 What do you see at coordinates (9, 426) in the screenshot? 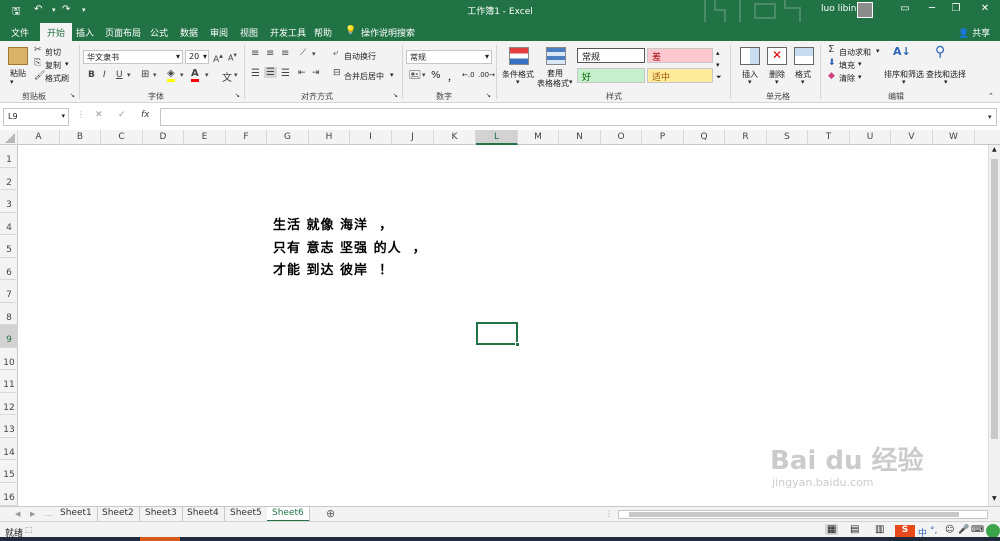
I see `row-header: 13` at bounding box center [9, 426].